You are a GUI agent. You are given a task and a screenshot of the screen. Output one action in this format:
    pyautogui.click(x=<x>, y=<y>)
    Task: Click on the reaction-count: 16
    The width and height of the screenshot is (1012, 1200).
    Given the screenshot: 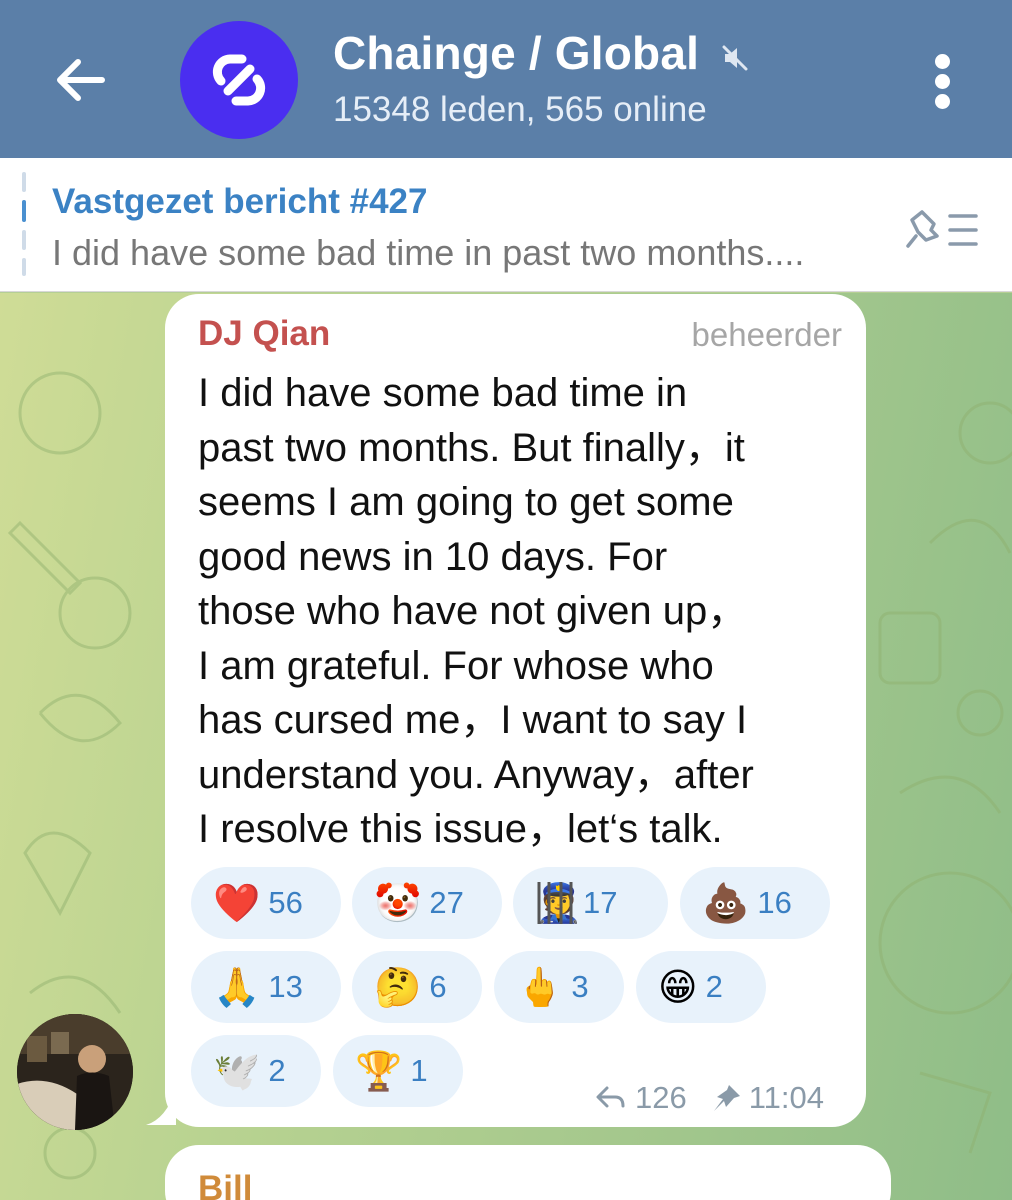 What is the action you would take?
    pyautogui.click(x=774, y=902)
    